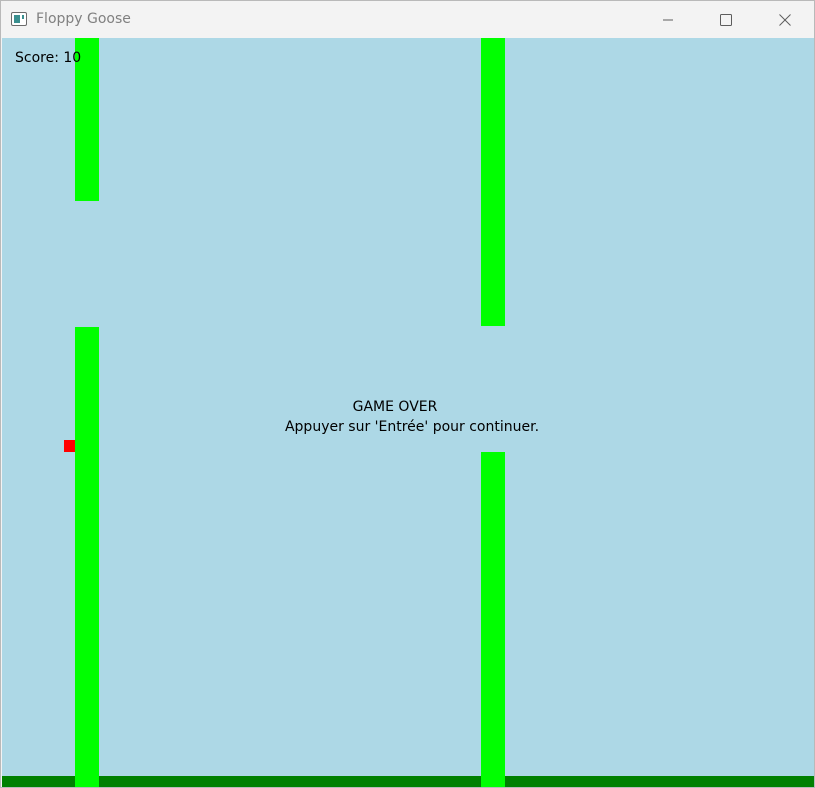 This screenshot has width=815, height=788. Describe the element at coordinates (408, 781) in the screenshot. I see `ground` at that location.